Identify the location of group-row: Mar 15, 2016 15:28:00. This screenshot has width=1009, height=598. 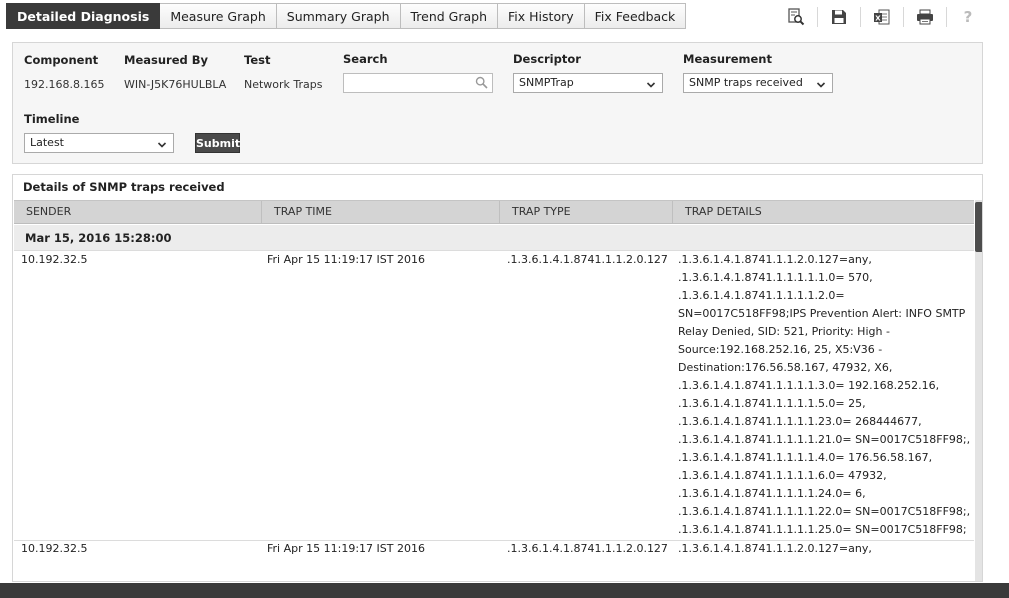
(494, 238).